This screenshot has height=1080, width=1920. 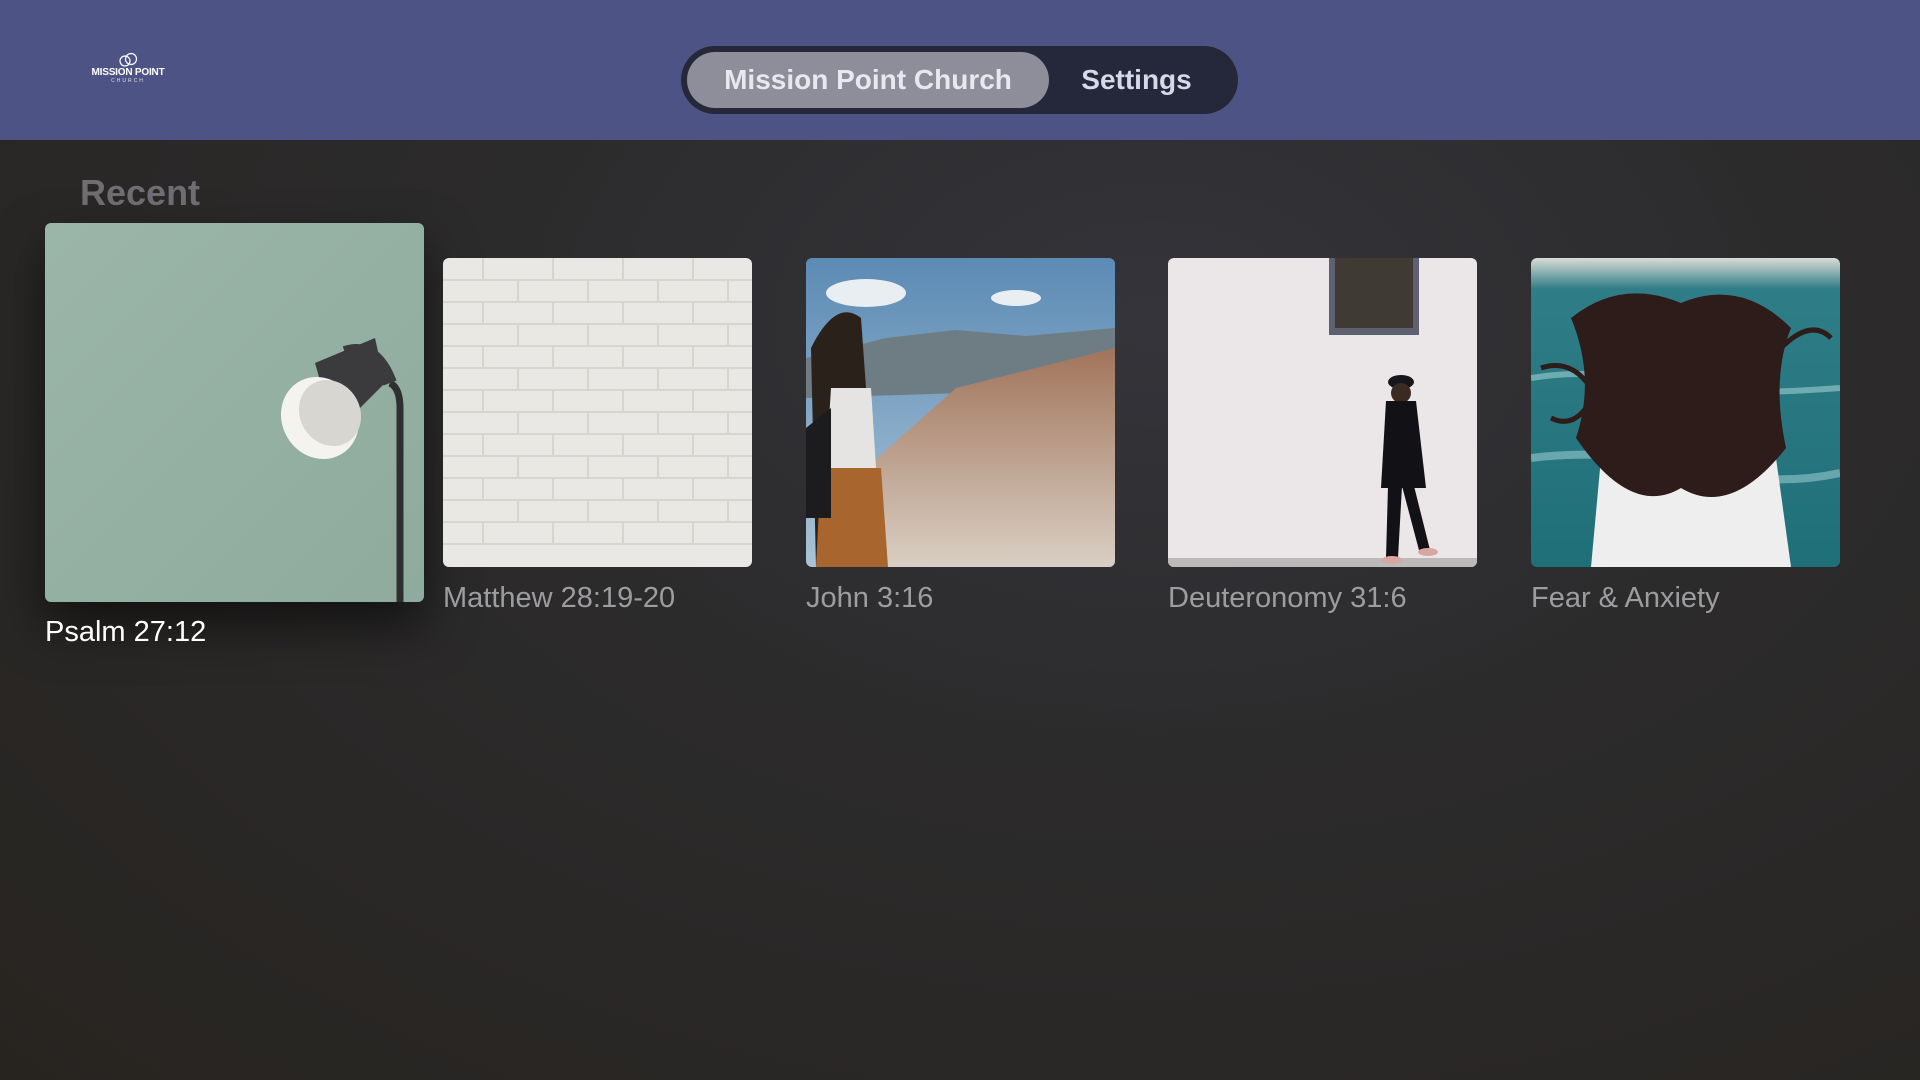 What do you see at coordinates (1287, 598) in the screenshot?
I see `card-label: Deuteronomy 31:6` at bounding box center [1287, 598].